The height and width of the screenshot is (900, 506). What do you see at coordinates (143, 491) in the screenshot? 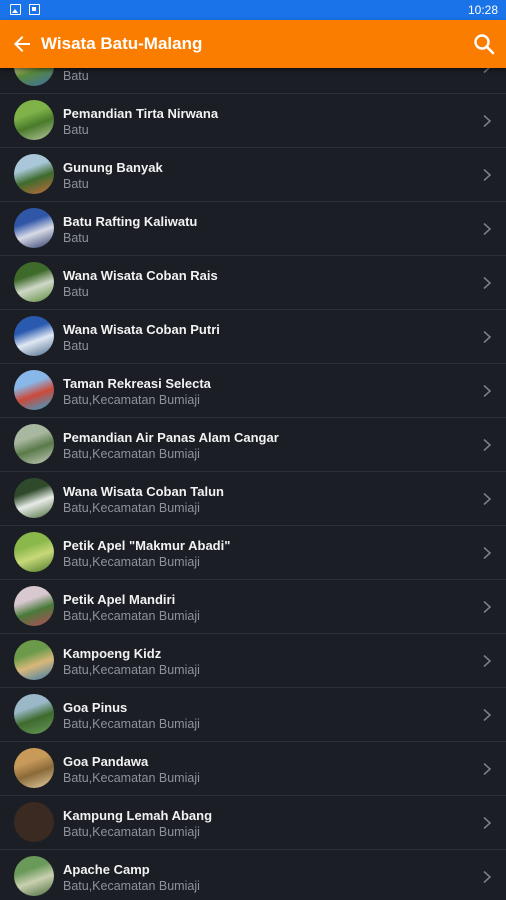
I see `destination-title: Wana Wisata Coban Talun` at bounding box center [143, 491].